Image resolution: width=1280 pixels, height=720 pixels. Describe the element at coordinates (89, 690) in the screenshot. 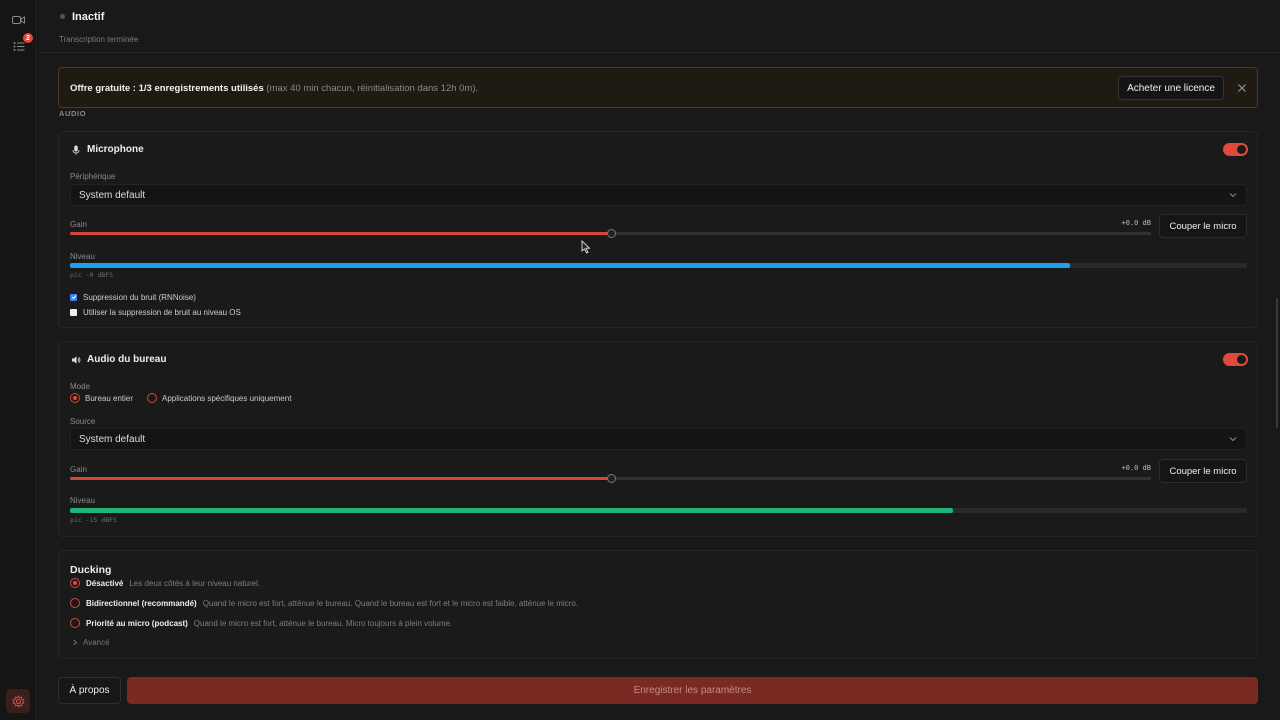

I see `about-button: À propos` at that location.